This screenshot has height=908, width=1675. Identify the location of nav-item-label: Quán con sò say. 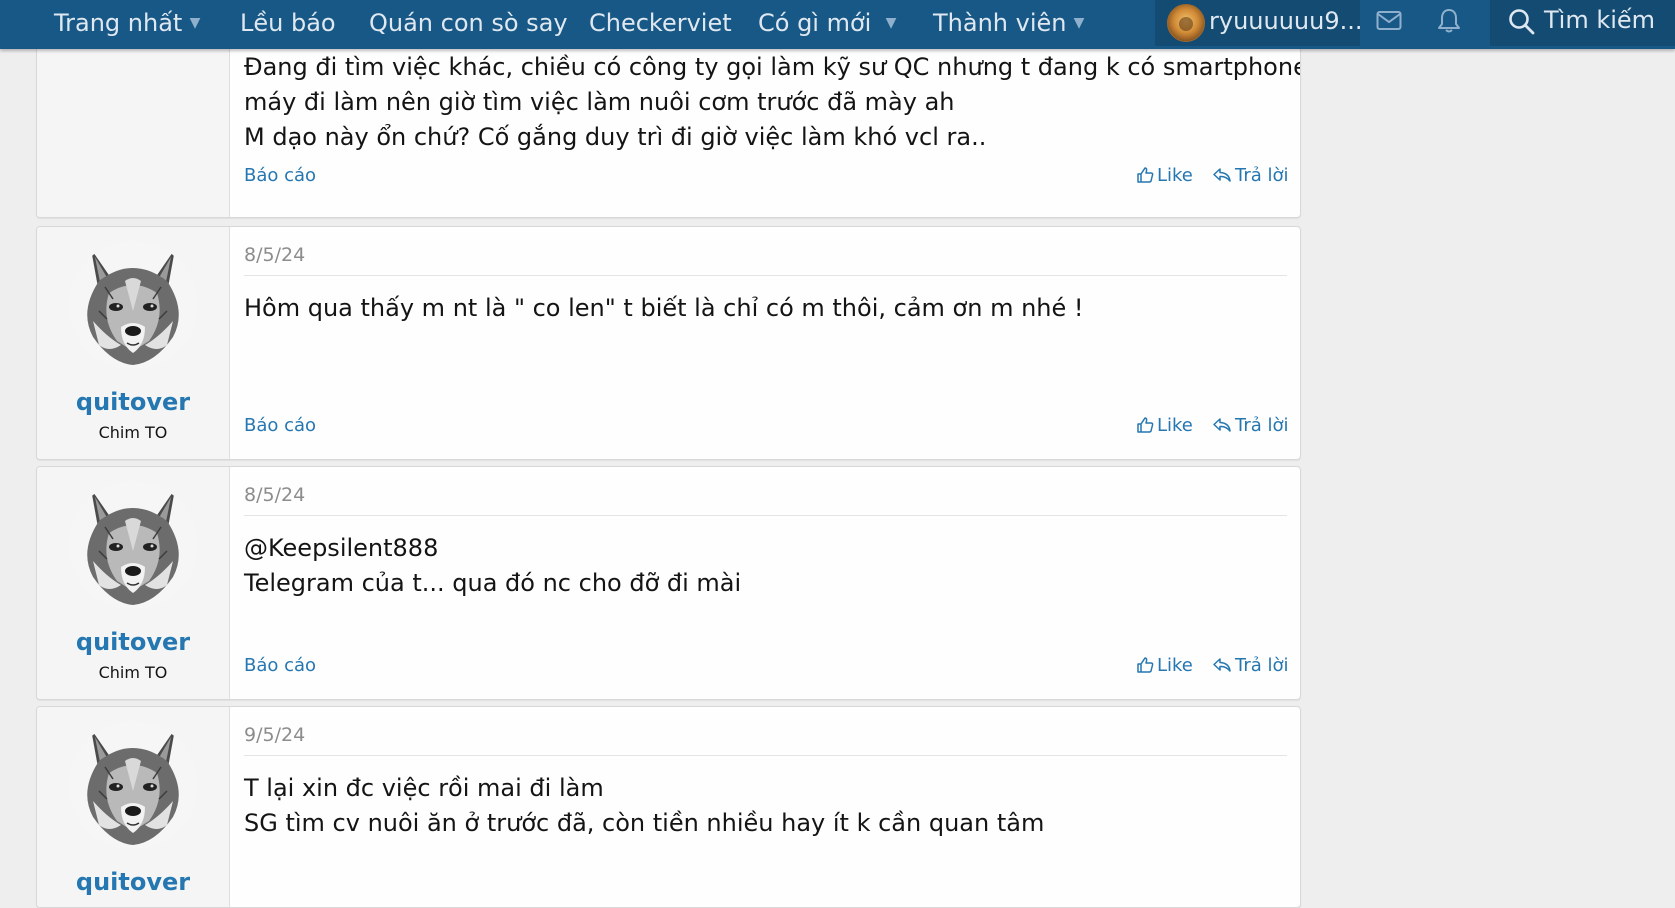
(468, 23).